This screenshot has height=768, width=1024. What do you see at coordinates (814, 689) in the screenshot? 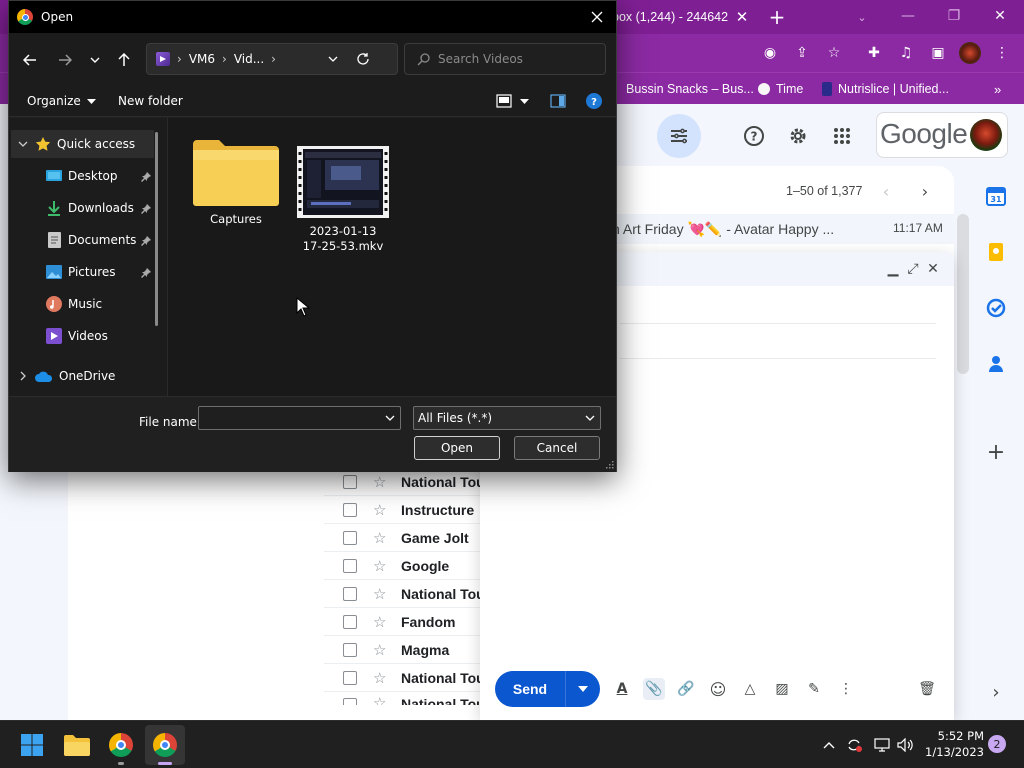
I see `signature-pen-icon: ✎` at bounding box center [814, 689].